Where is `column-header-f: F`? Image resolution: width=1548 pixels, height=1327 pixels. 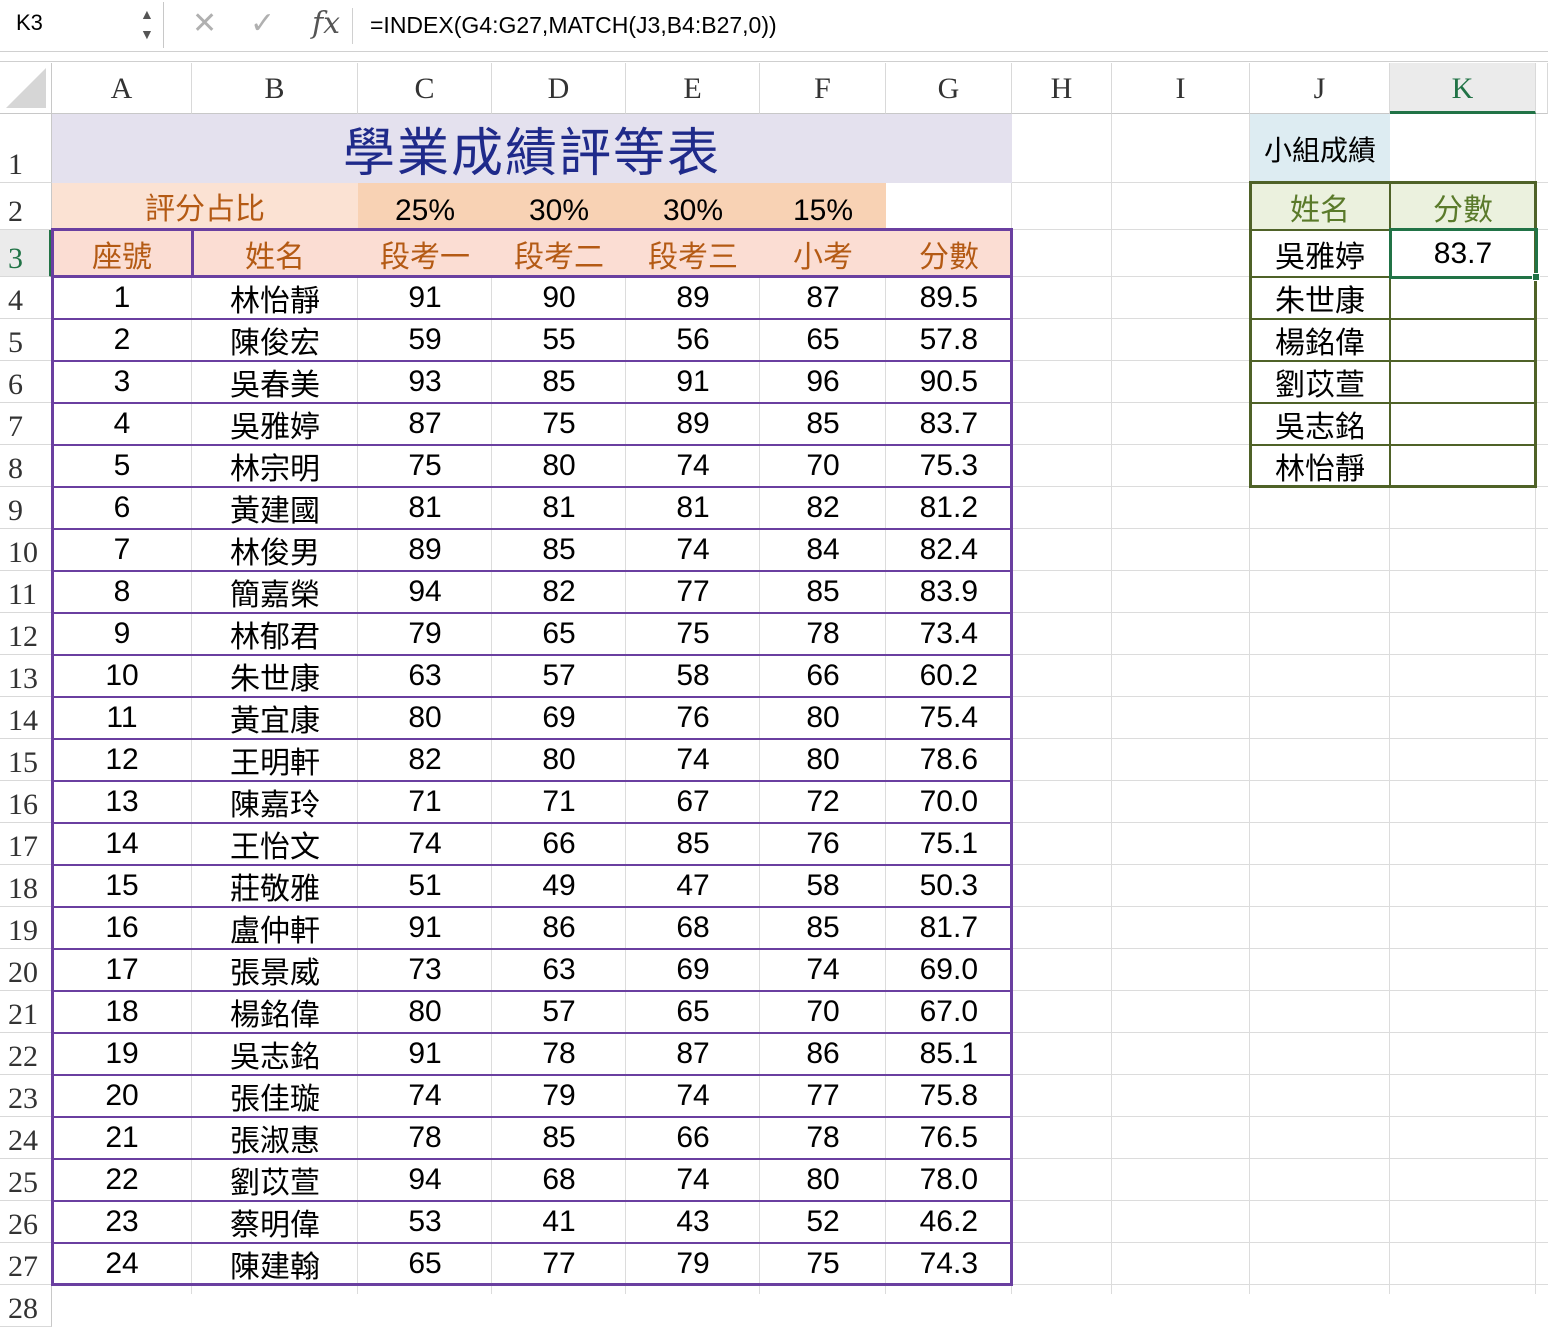 column-header-f: F is located at coordinates (823, 88).